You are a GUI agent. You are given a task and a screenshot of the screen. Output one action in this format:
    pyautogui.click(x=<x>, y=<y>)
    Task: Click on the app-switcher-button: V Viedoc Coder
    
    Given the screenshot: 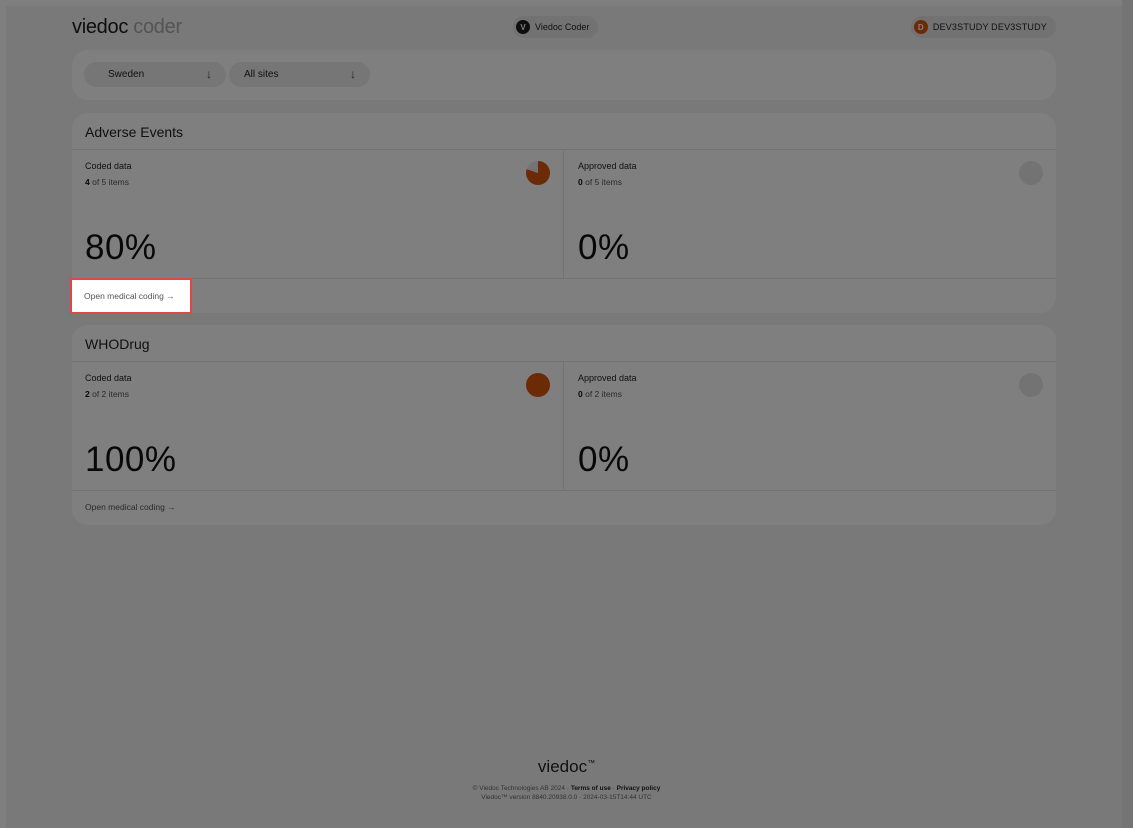 What is the action you would take?
    pyautogui.click(x=556, y=27)
    